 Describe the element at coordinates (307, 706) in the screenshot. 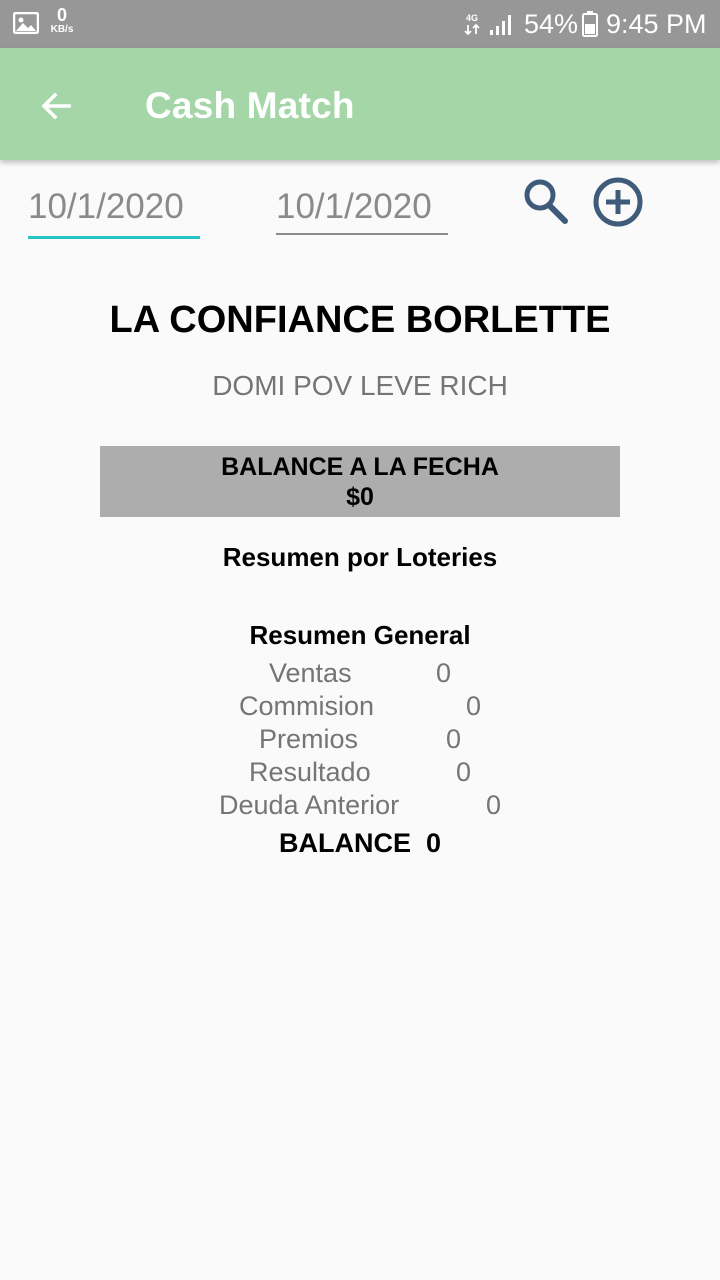

I see `summary-label: Commision` at that location.